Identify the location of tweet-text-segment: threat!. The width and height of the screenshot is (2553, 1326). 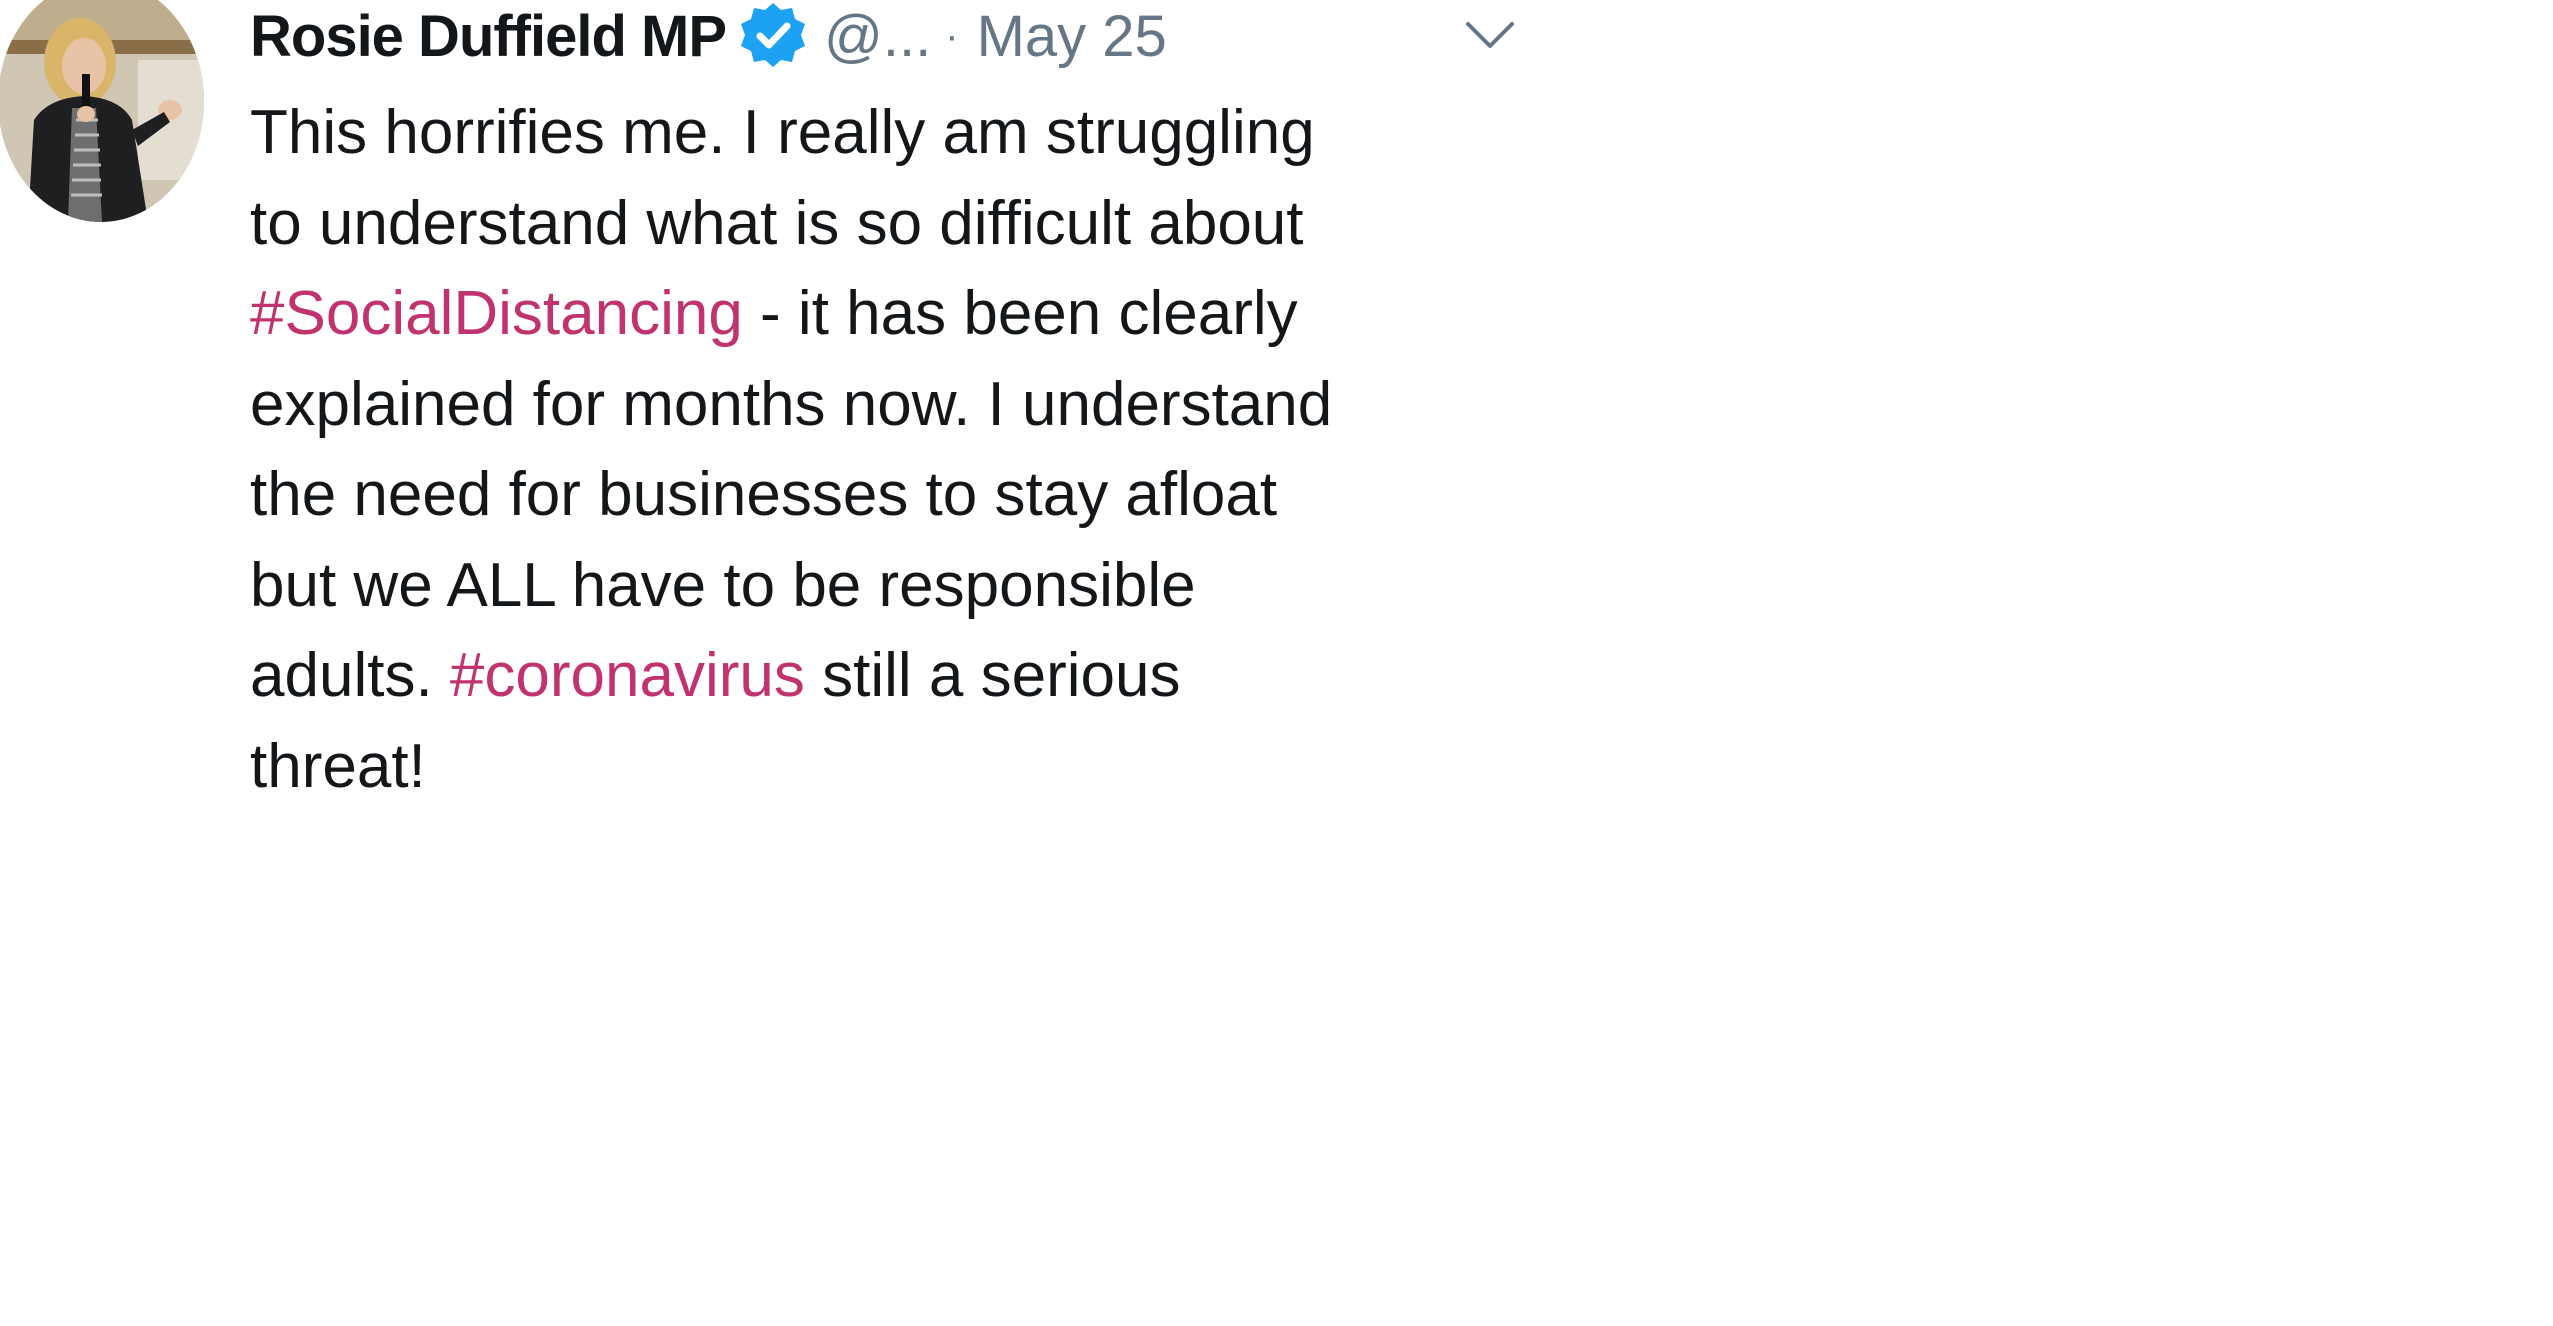
(338, 766).